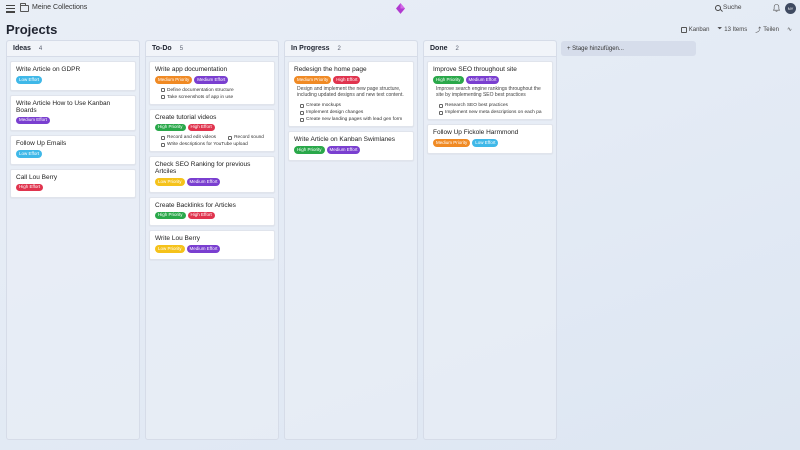  What do you see at coordinates (186, 117) in the screenshot?
I see `card-title: Create tutorial videos` at bounding box center [186, 117].